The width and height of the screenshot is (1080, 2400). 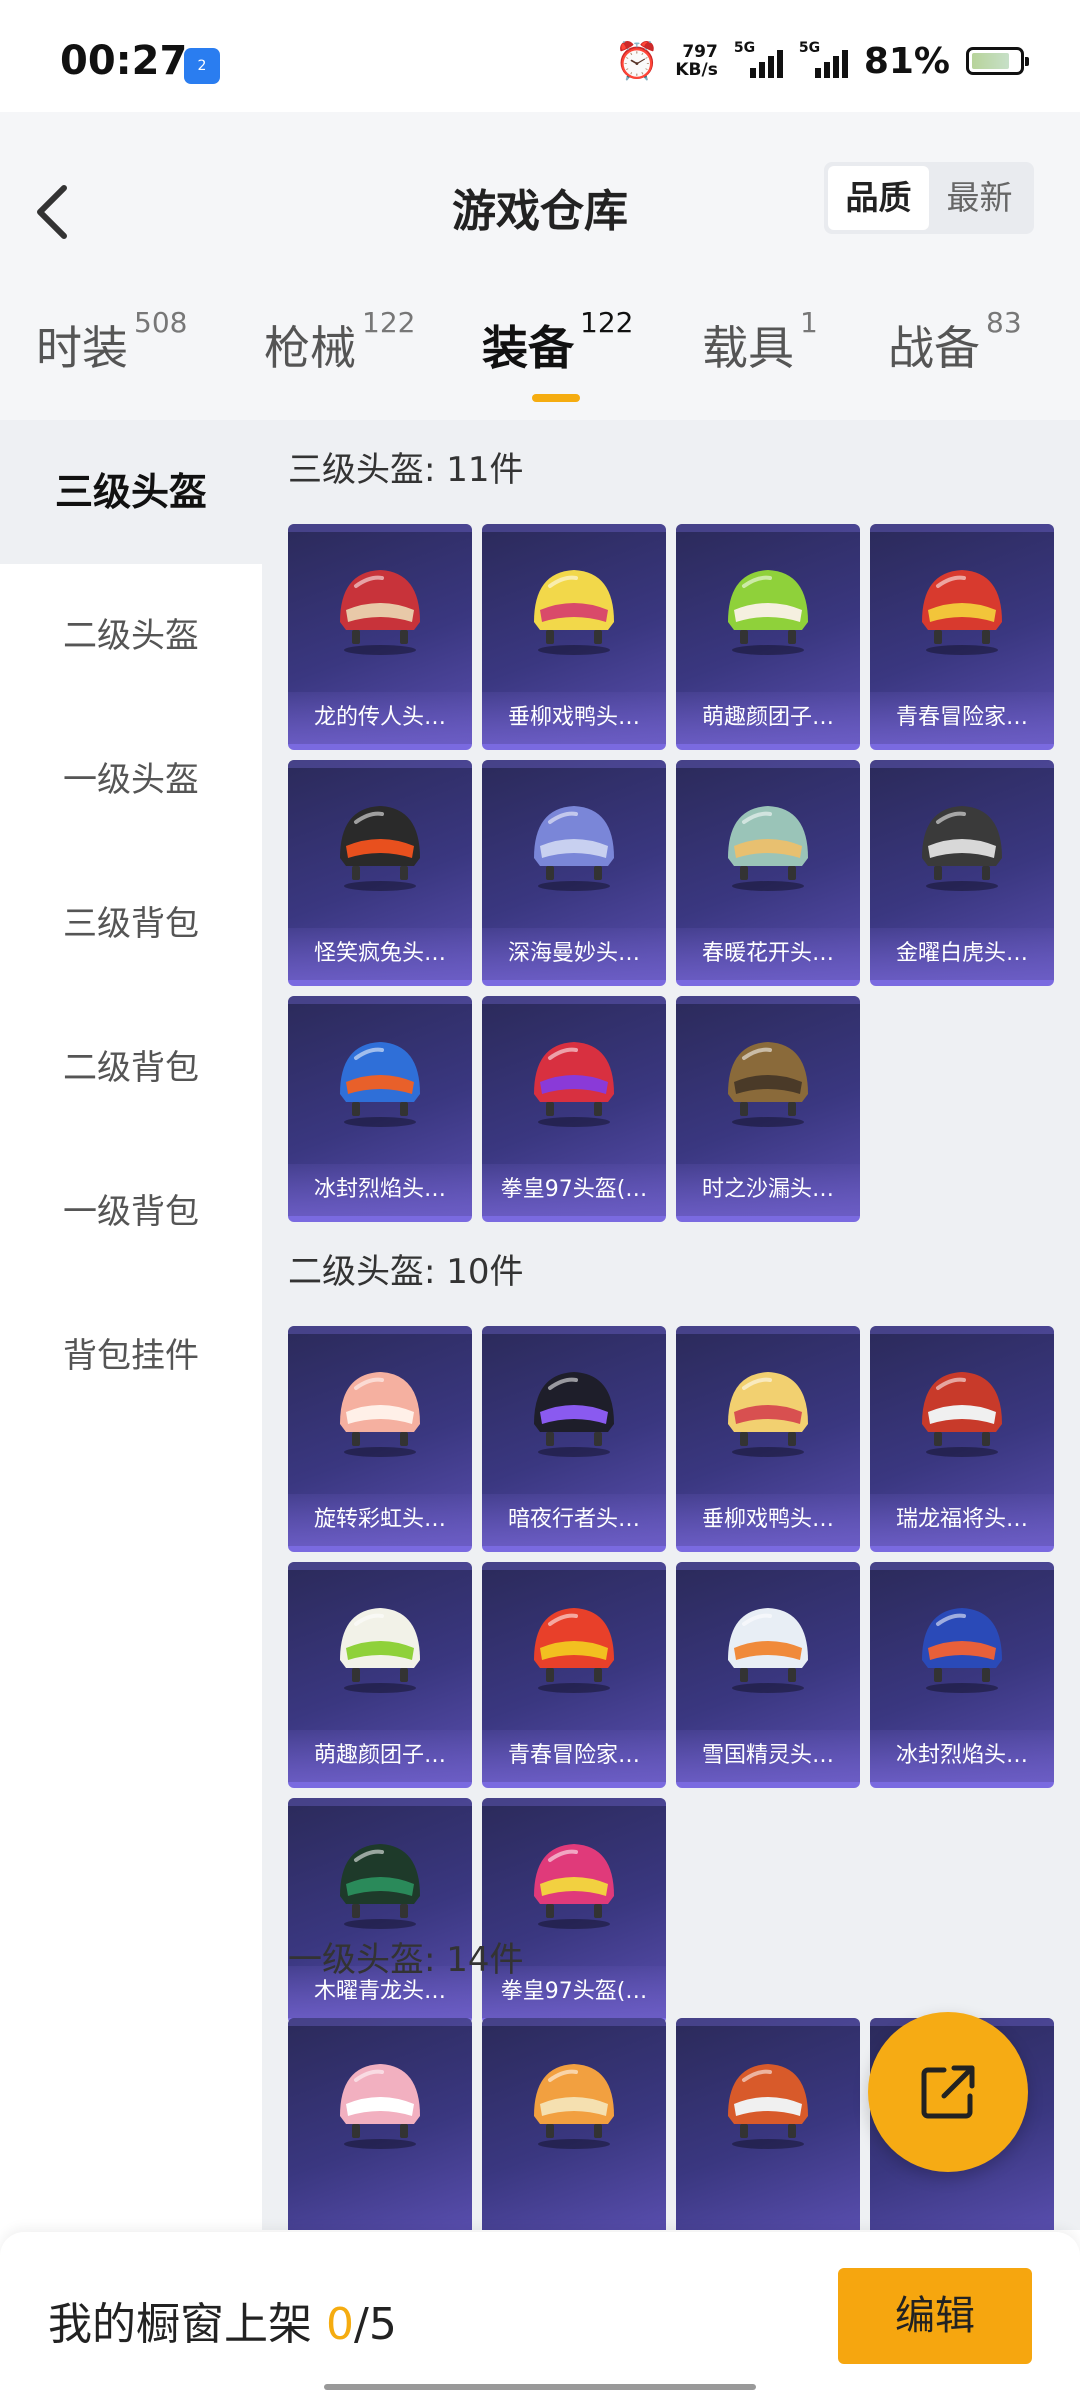 I want to click on signal-2-label: 5G, so click(x=809, y=48).